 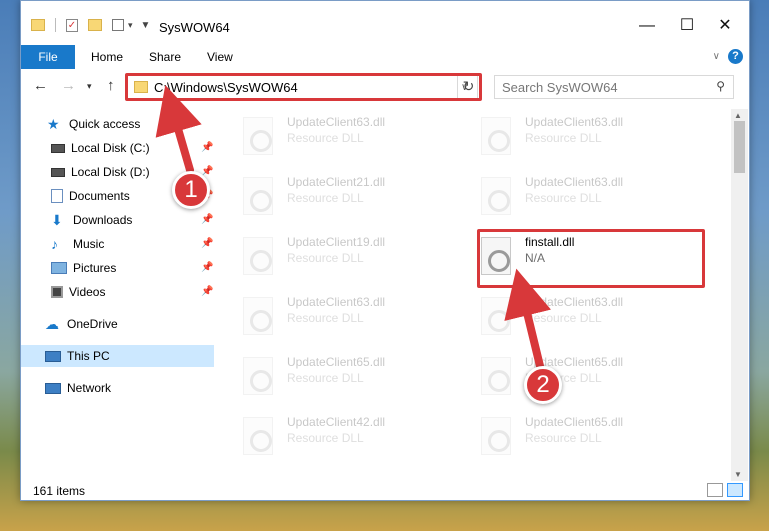 I want to click on sidebar-item-label: Documents, so click(x=99, y=196).